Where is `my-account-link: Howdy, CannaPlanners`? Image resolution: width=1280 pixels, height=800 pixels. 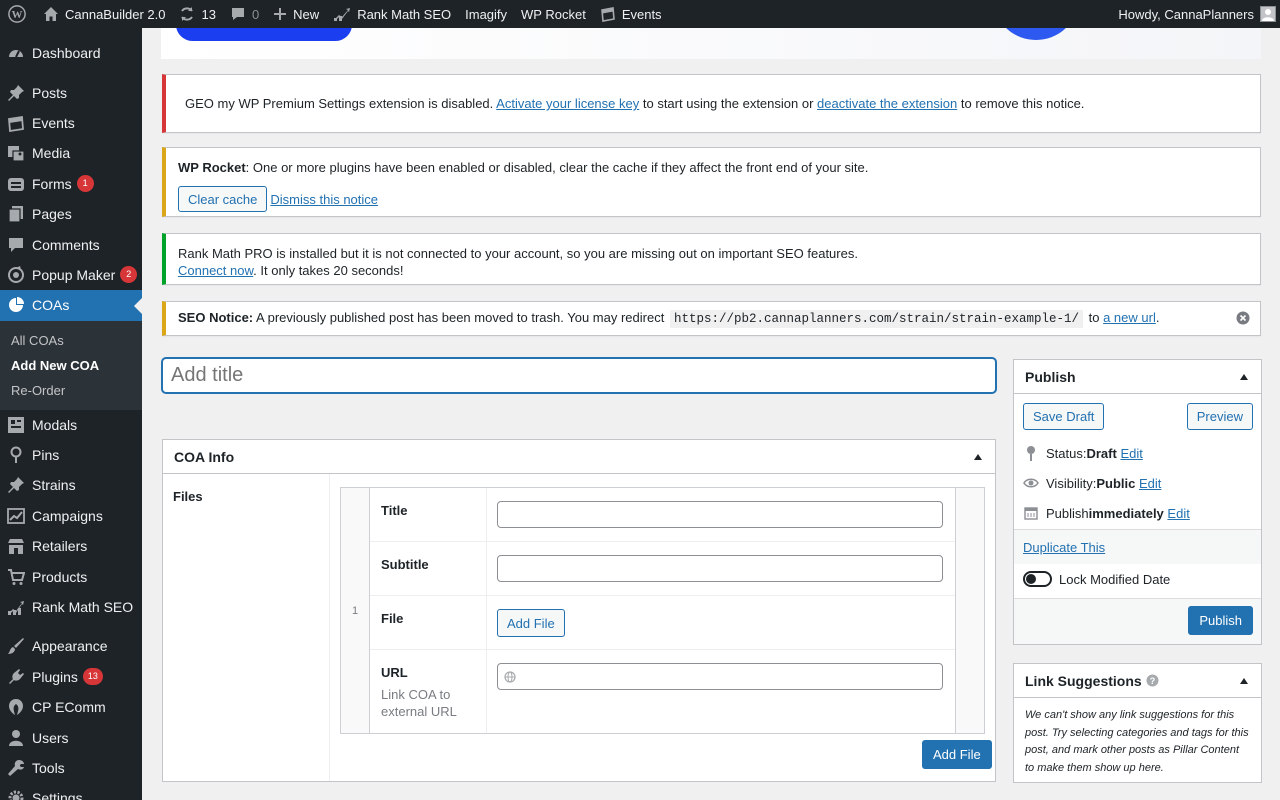 my-account-link: Howdy, CannaPlanners is located at coordinates (1195, 14).